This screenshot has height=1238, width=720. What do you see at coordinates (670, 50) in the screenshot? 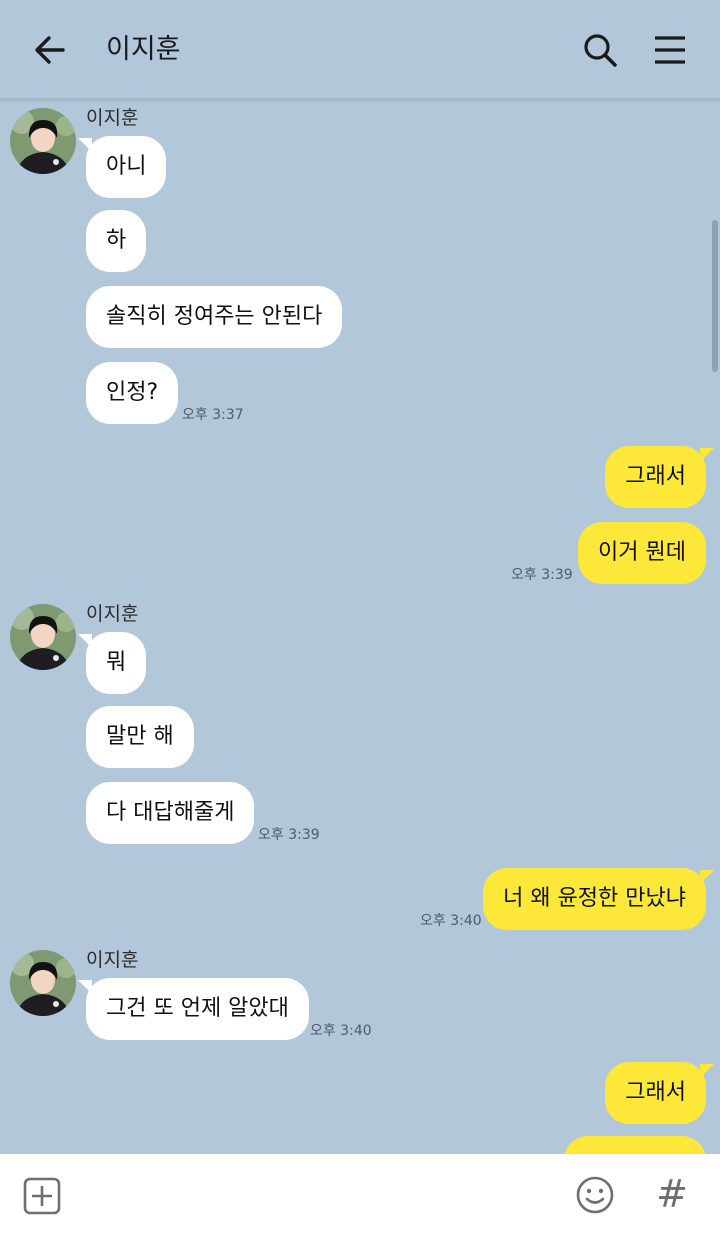
I see `hamburger-menu-icon` at bounding box center [670, 50].